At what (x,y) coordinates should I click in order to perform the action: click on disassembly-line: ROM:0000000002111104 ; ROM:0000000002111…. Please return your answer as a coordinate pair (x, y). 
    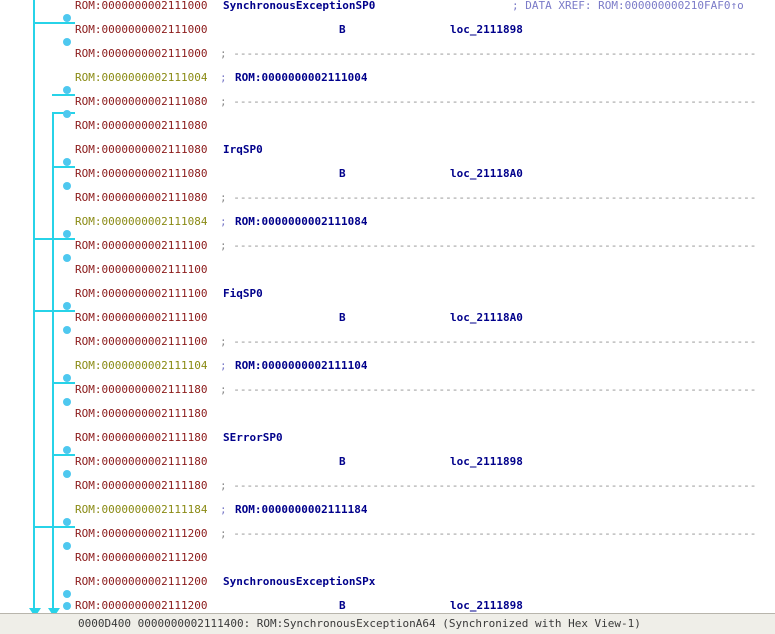
    Looking at the image, I should click on (425, 366).